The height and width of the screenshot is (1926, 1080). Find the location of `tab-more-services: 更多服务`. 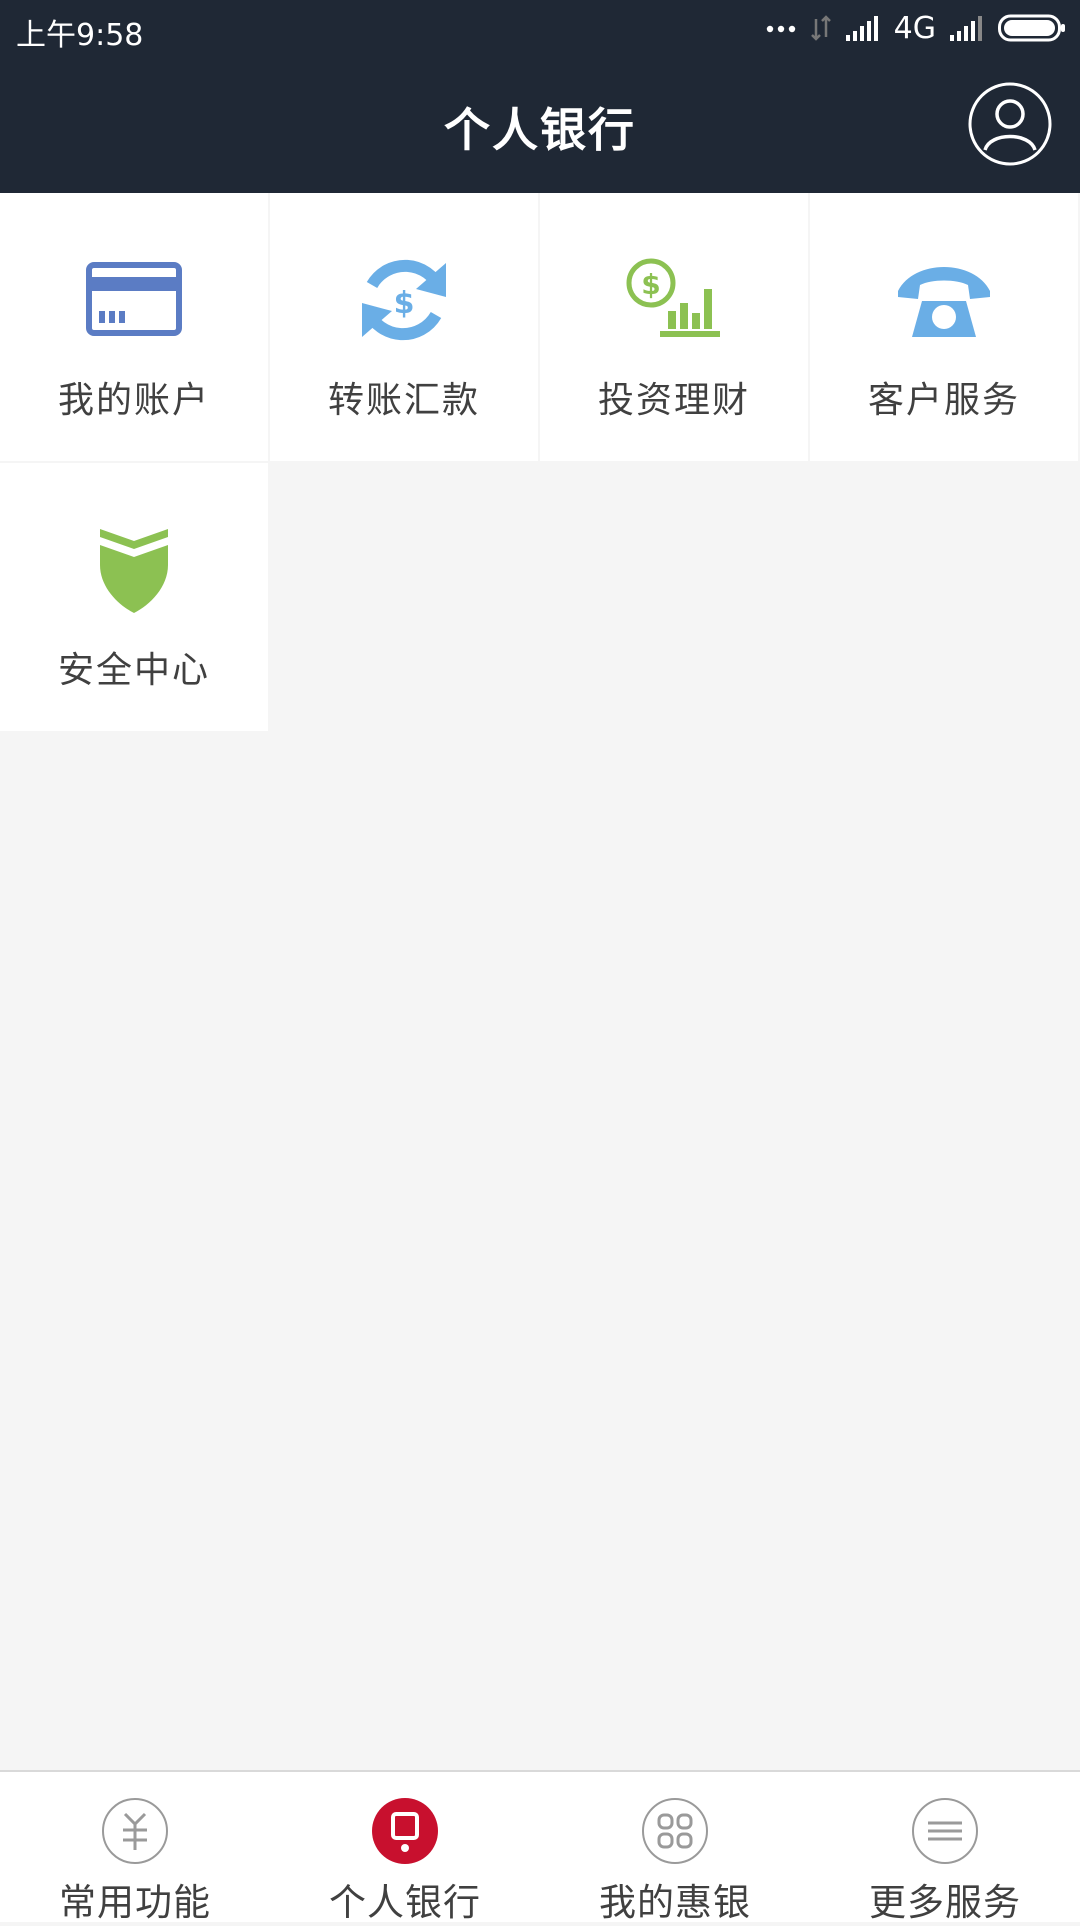

tab-more-services: 更多服务 is located at coordinates (945, 1848).